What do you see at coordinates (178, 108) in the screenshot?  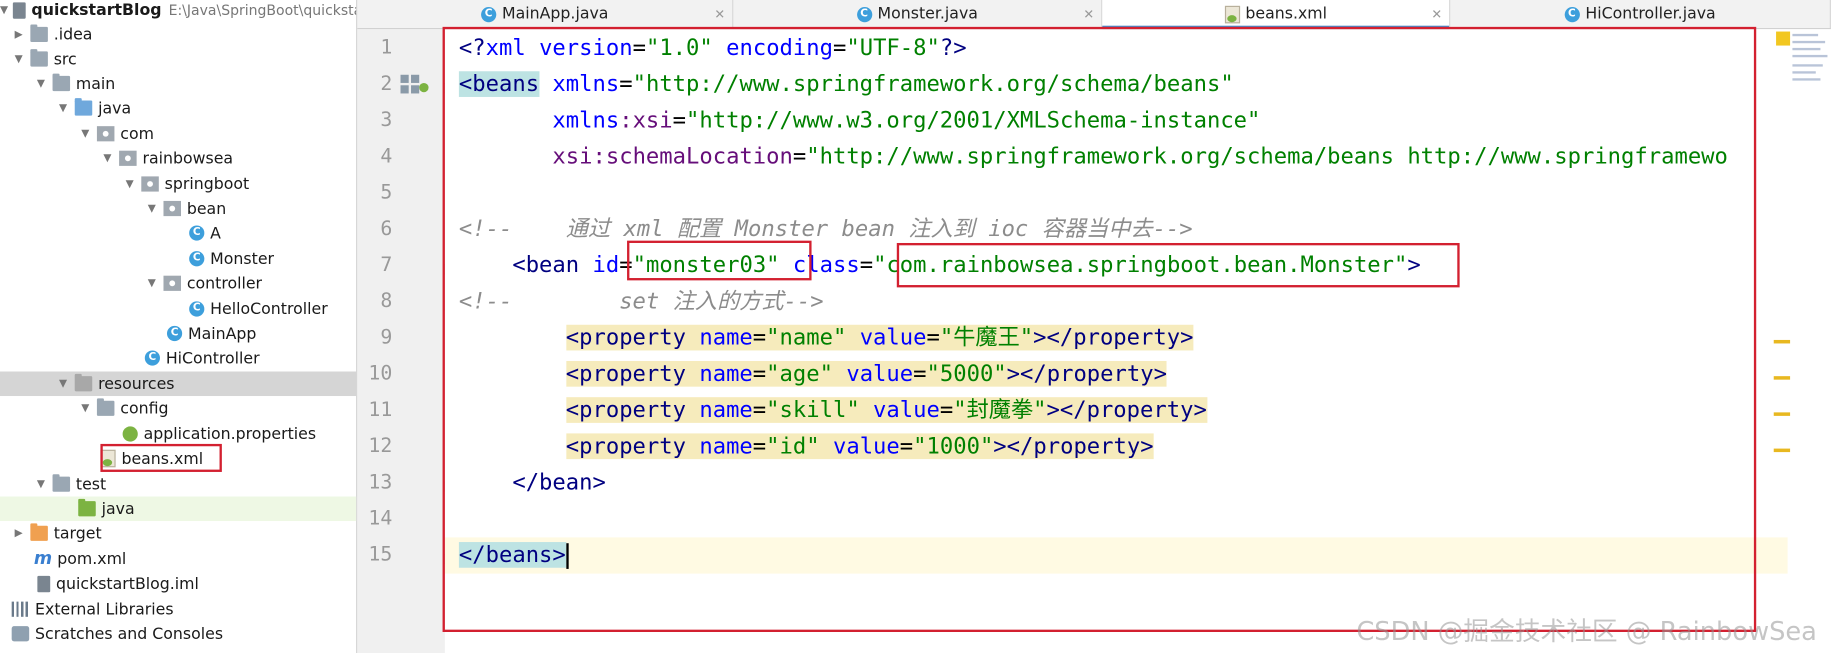 I see `tree-node-java: ▼ java` at bounding box center [178, 108].